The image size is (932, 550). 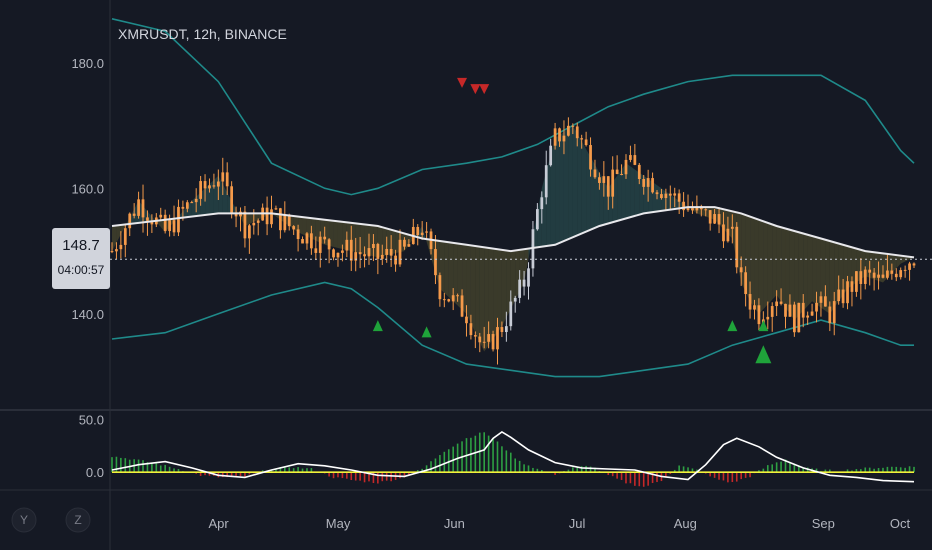 What do you see at coordinates (24, 520) in the screenshot?
I see `y-axis-button: Y` at bounding box center [24, 520].